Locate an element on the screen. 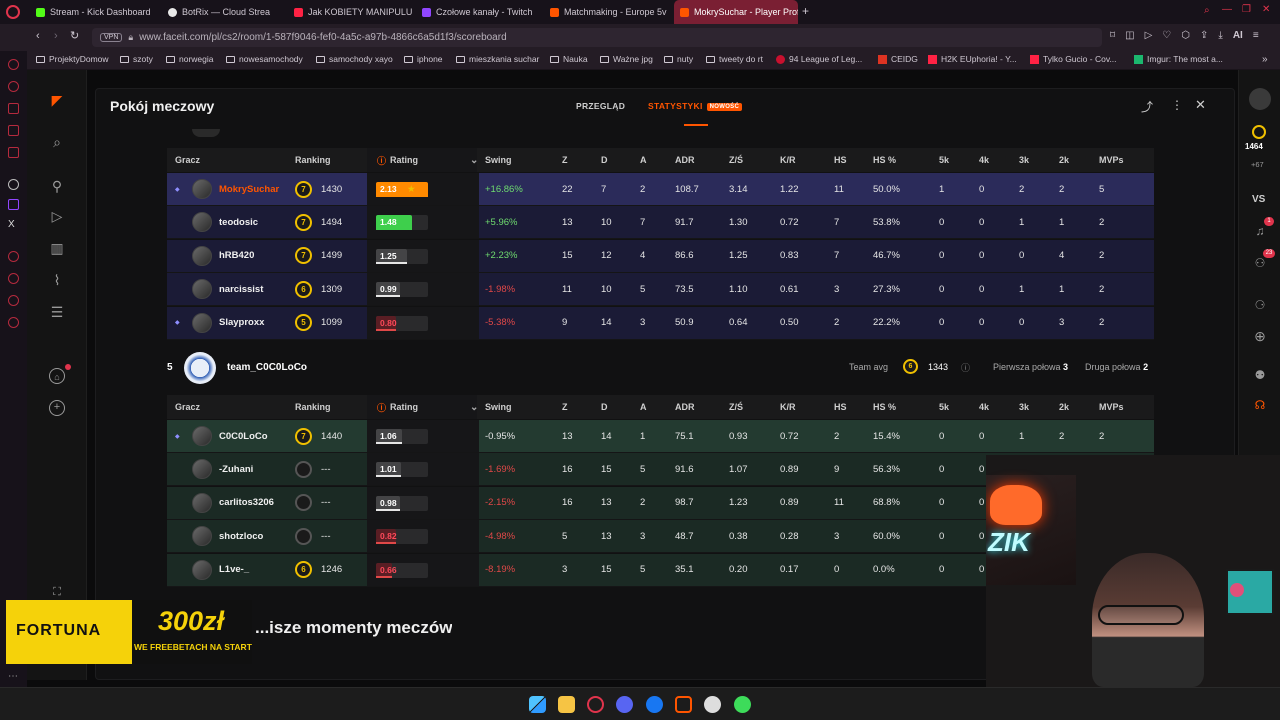 Image resolution: width=1280 pixels, height=720 pixels. home-icon is located at coordinates (13, 64).